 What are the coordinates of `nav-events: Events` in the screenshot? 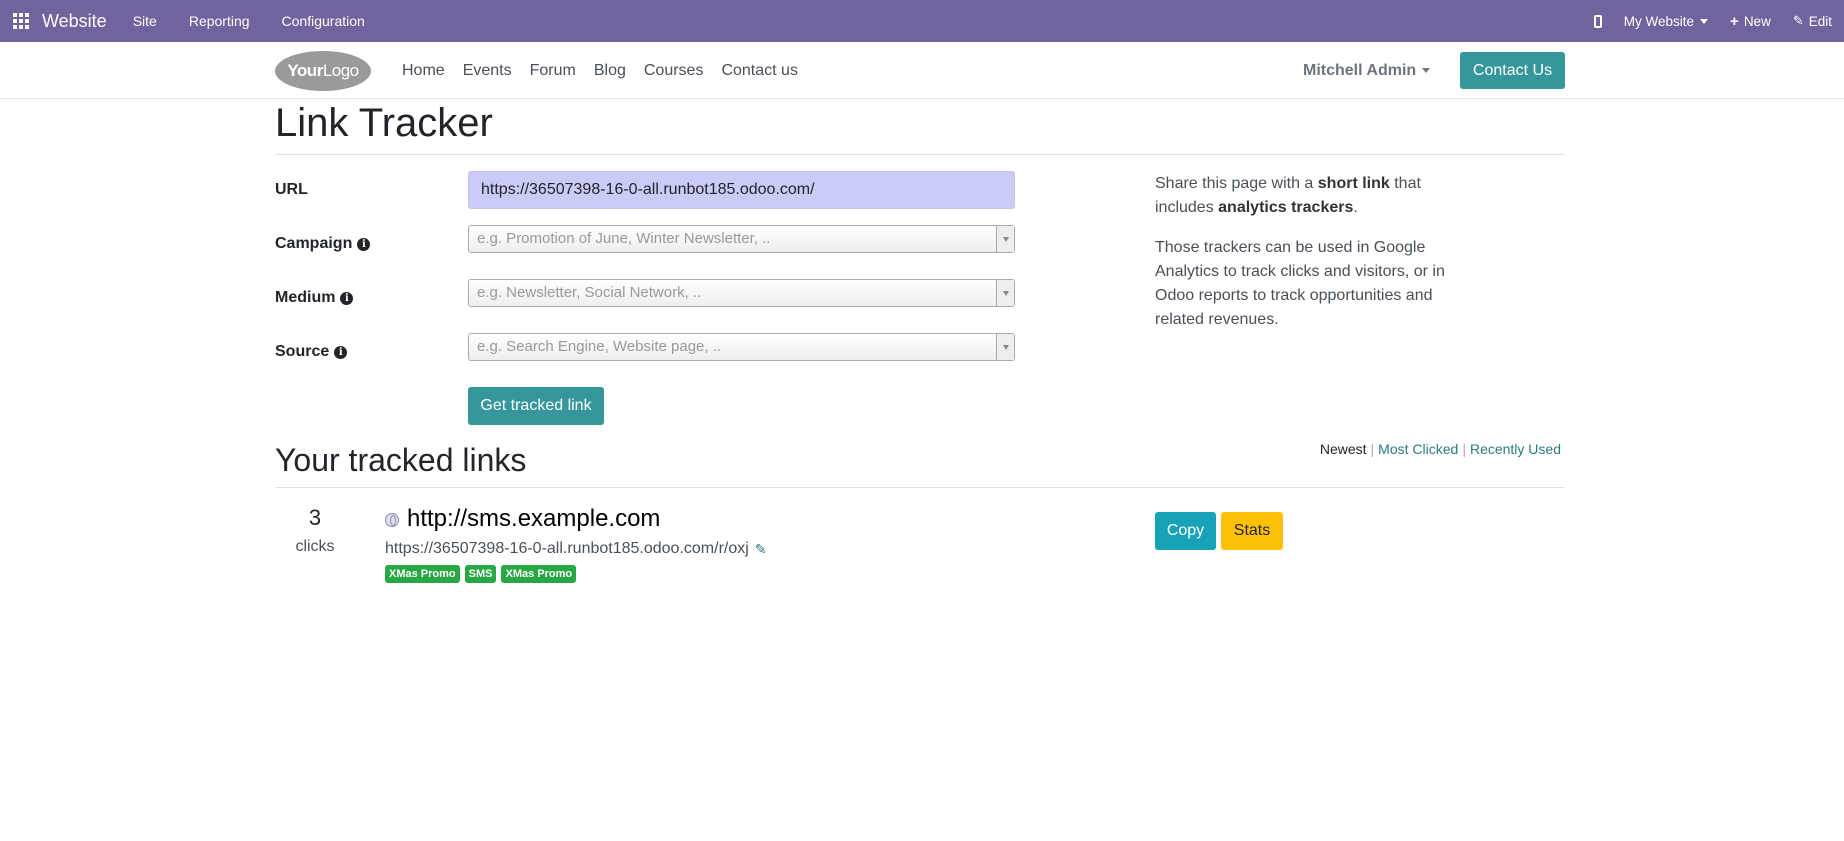 It's located at (487, 71).